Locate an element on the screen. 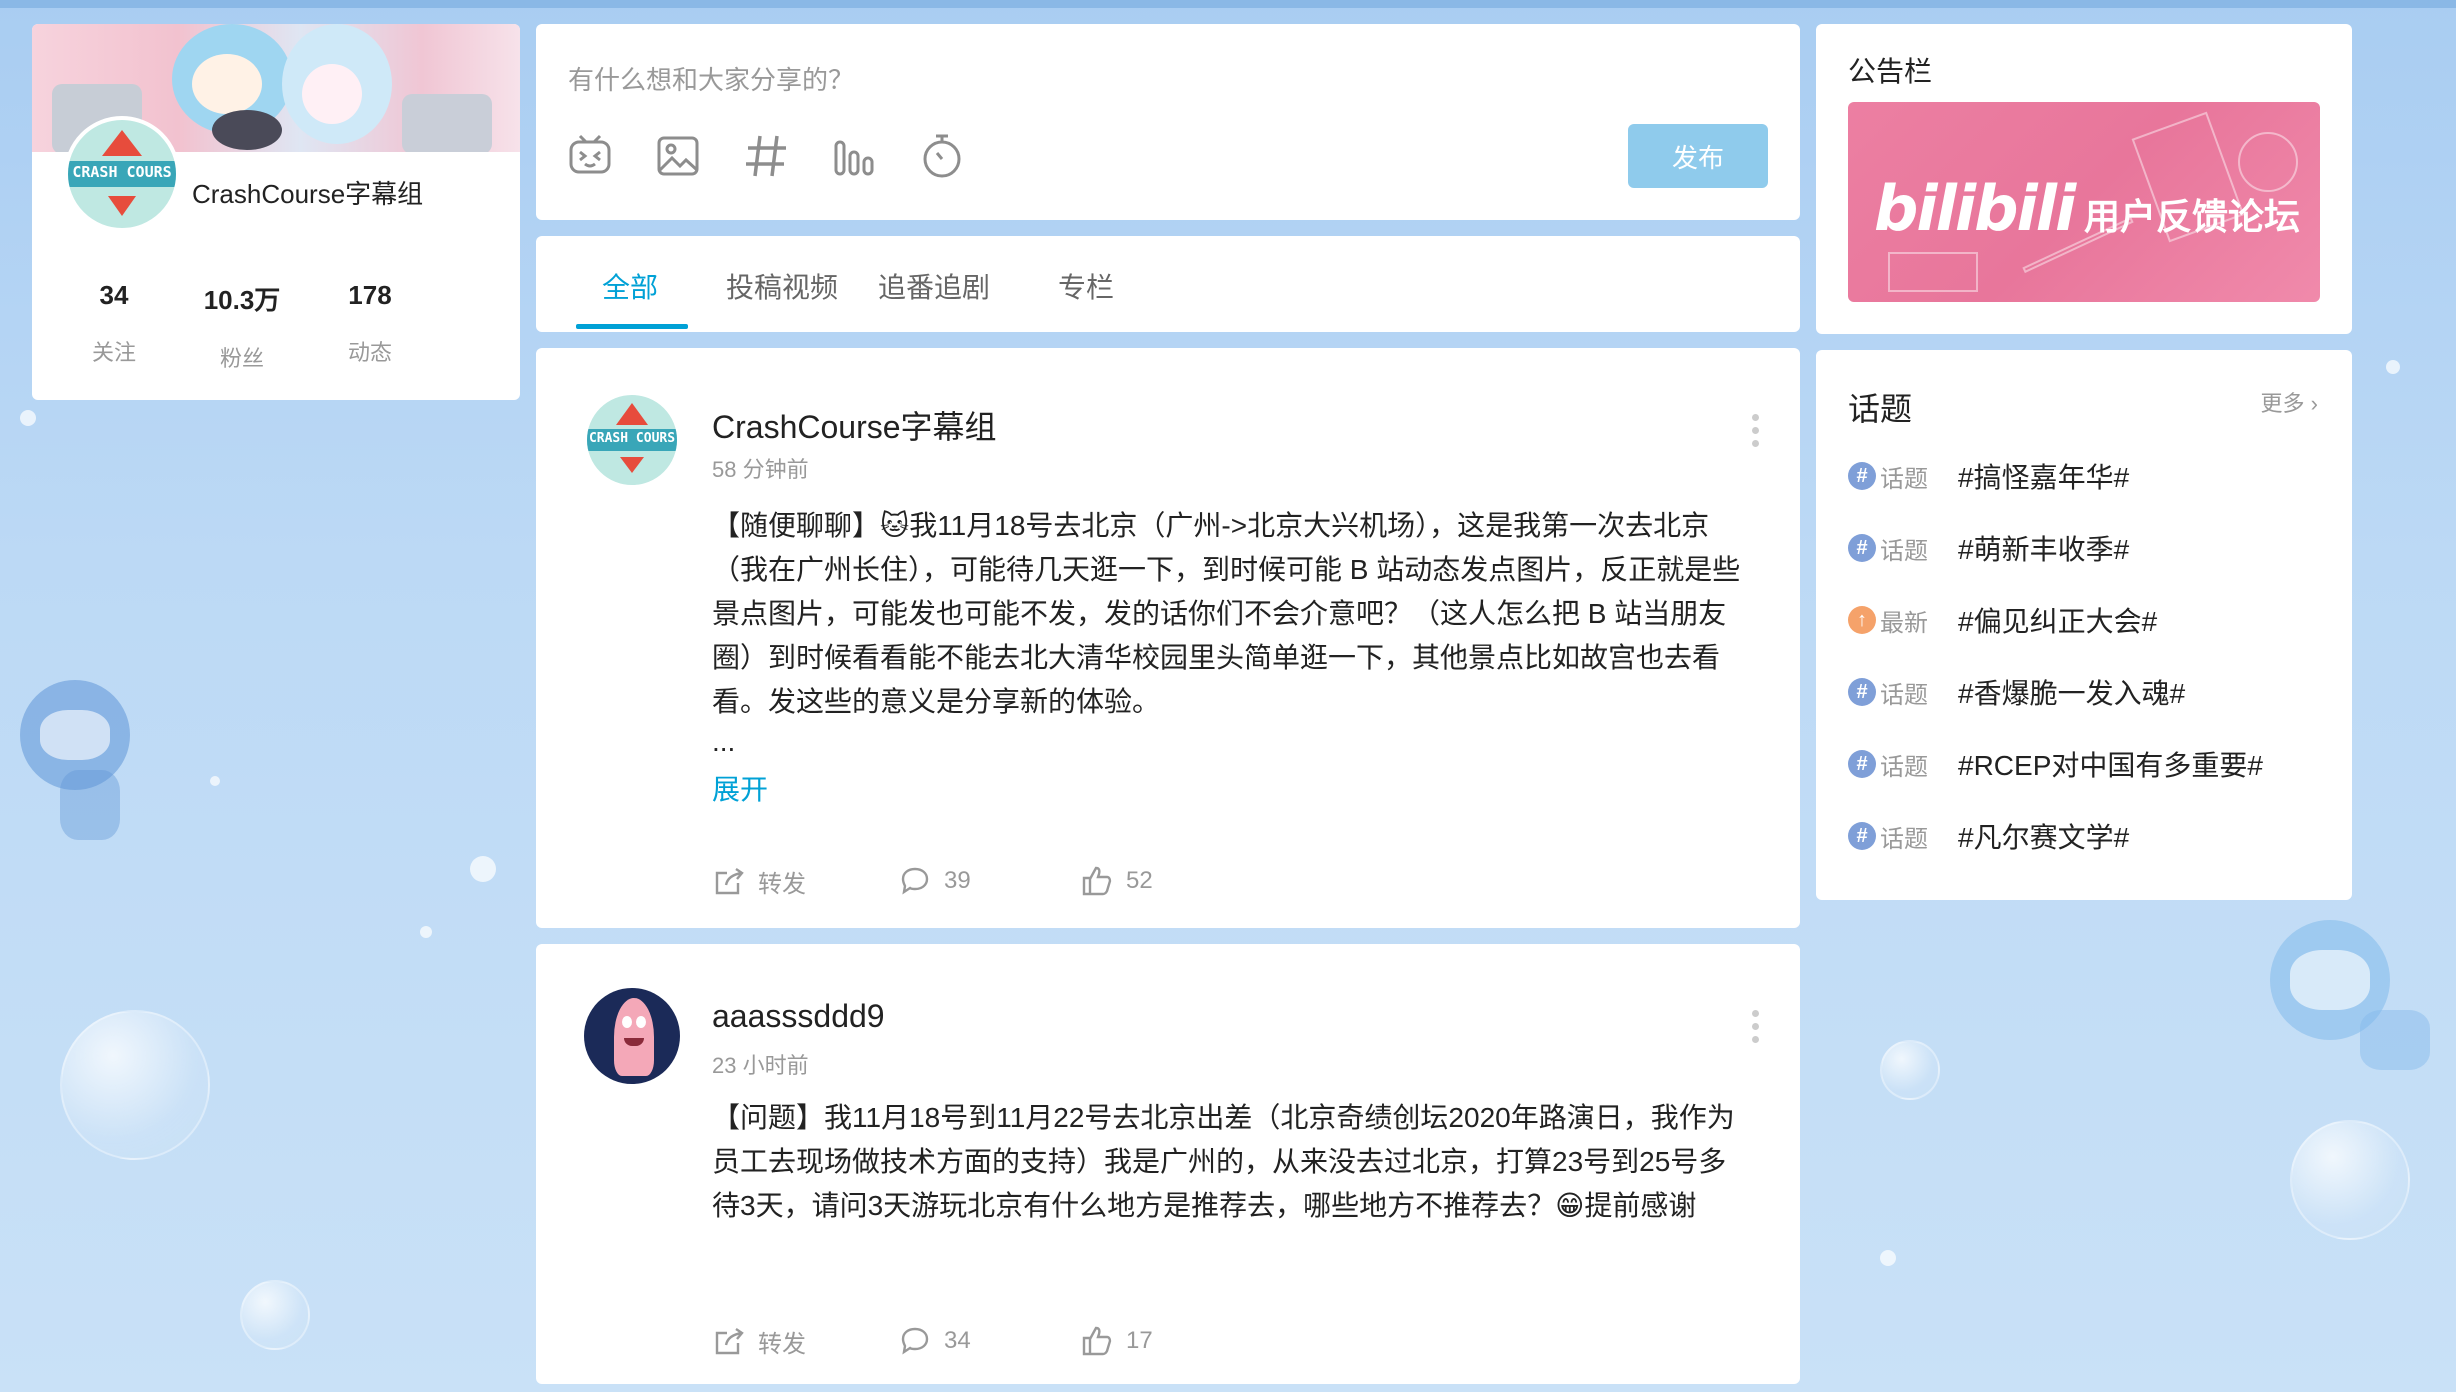 The image size is (2456, 1392). topic-item: ↑ 最新 #偏见纠正大会# is located at coordinates (2002, 620).